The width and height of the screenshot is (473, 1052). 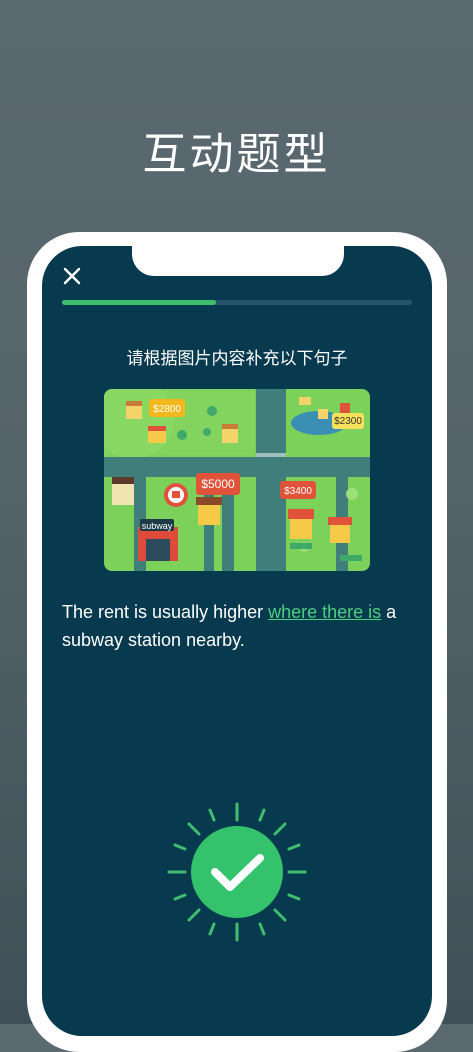 What do you see at coordinates (298, 491) in the screenshot?
I see `price-label-3400: $3400` at bounding box center [298, 491].